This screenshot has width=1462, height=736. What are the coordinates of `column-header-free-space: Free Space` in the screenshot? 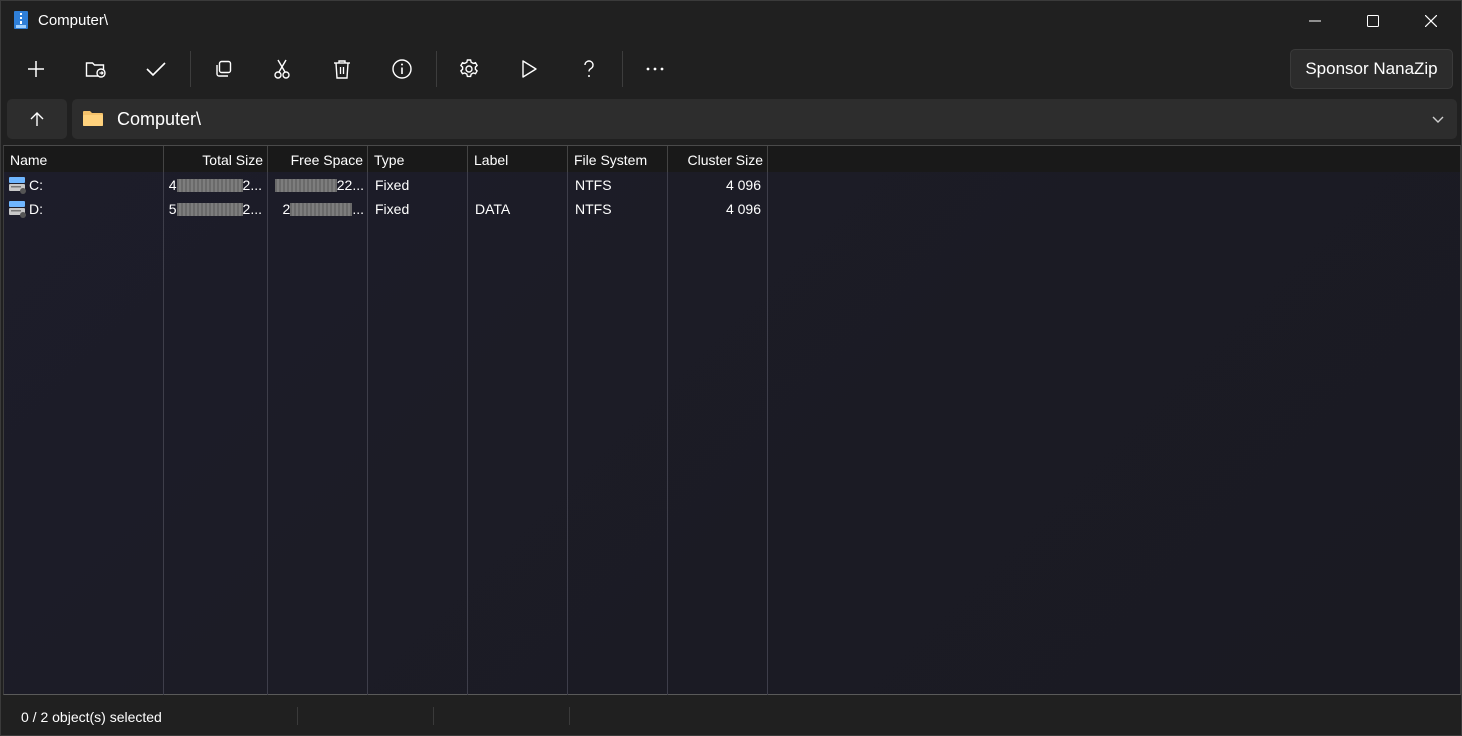 It's located at (318, 159).